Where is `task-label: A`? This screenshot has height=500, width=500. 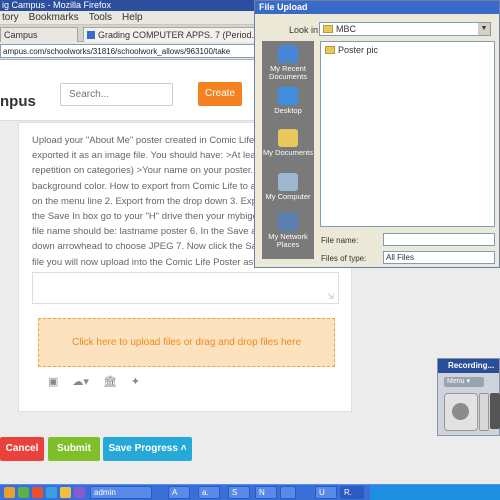
task-label: A is located at coordinates (175, 492).